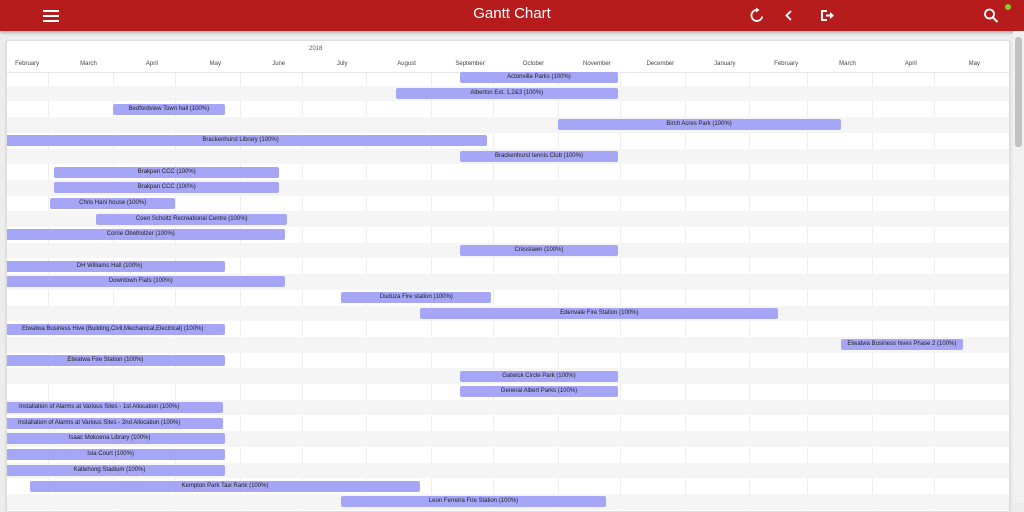 The image size is (1024, 512). I want to click on task-bar: Gatwick Circle Park (100%), so click(538, 376).